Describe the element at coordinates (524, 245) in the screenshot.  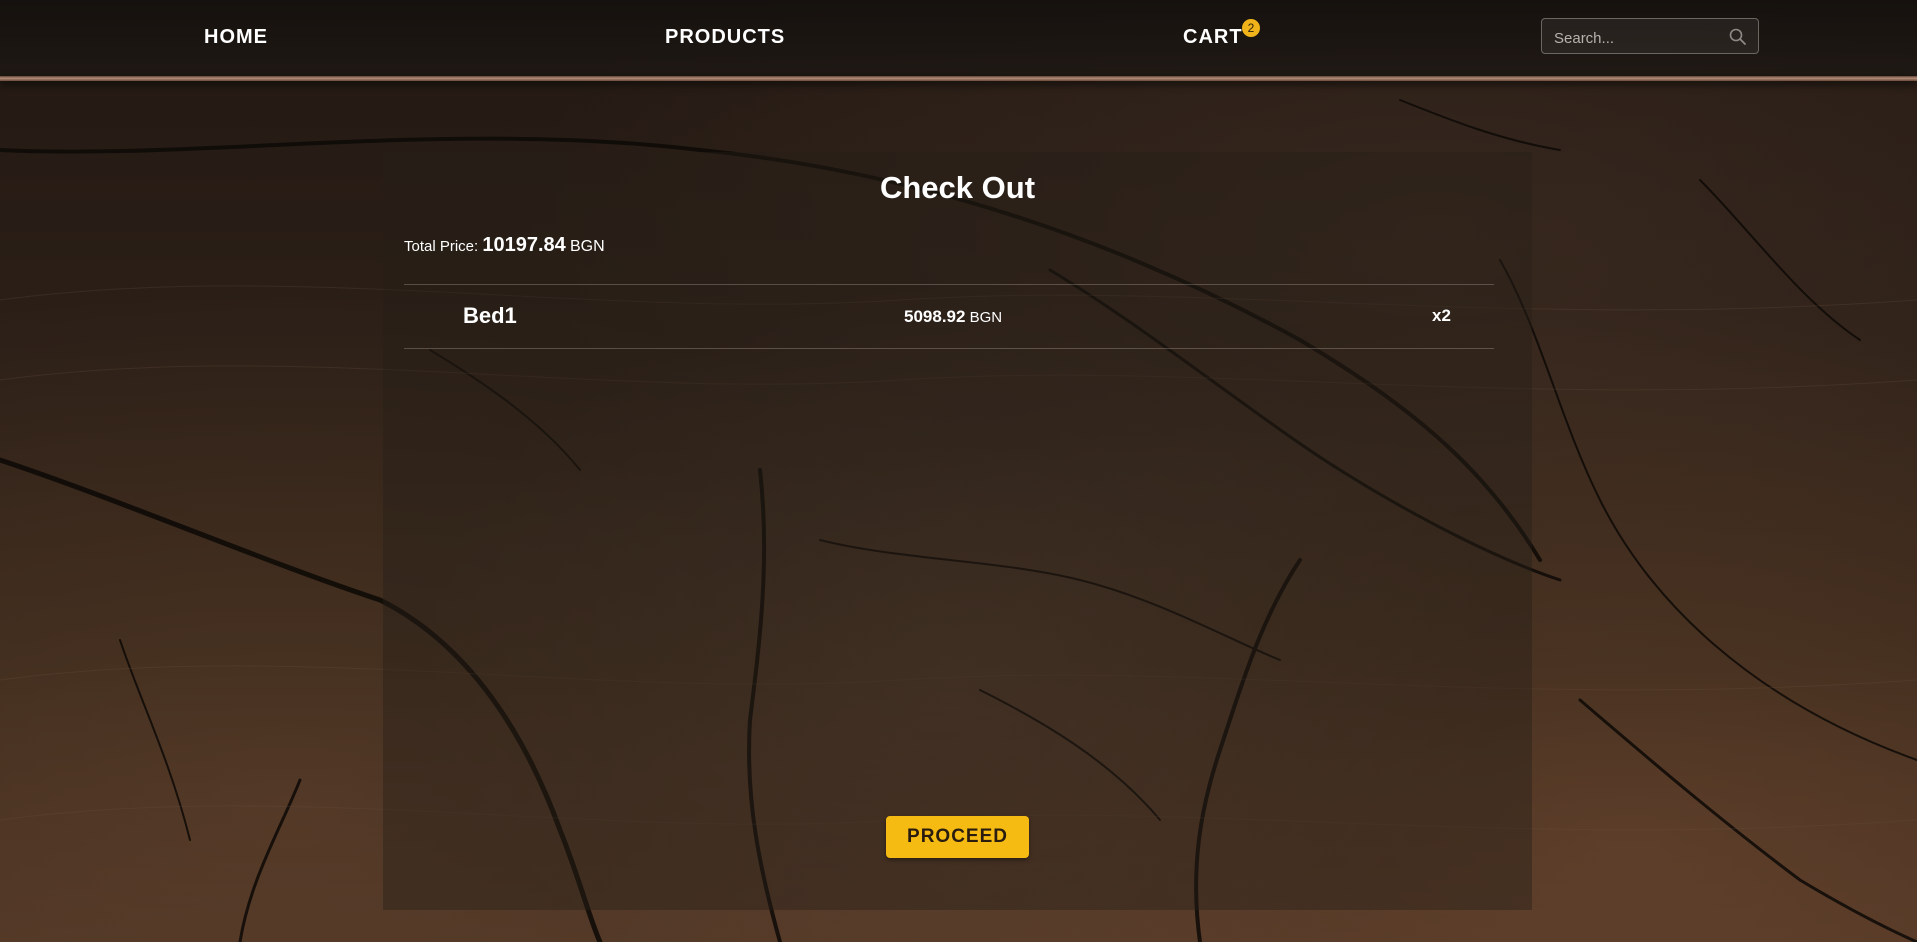
I see `total-price-value: 10197.84` at that location.